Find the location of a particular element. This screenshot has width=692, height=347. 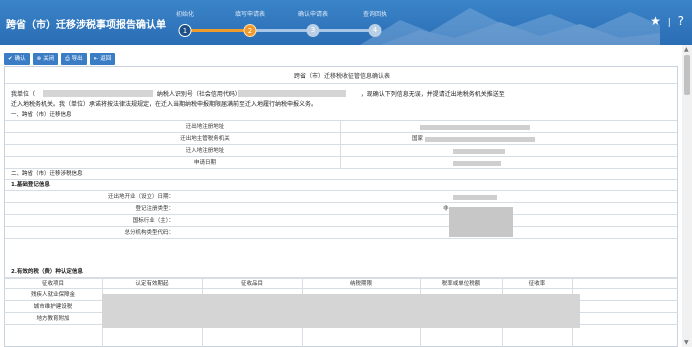

confirm-button: ✔ 确认 is located at coordinates (17, 59).